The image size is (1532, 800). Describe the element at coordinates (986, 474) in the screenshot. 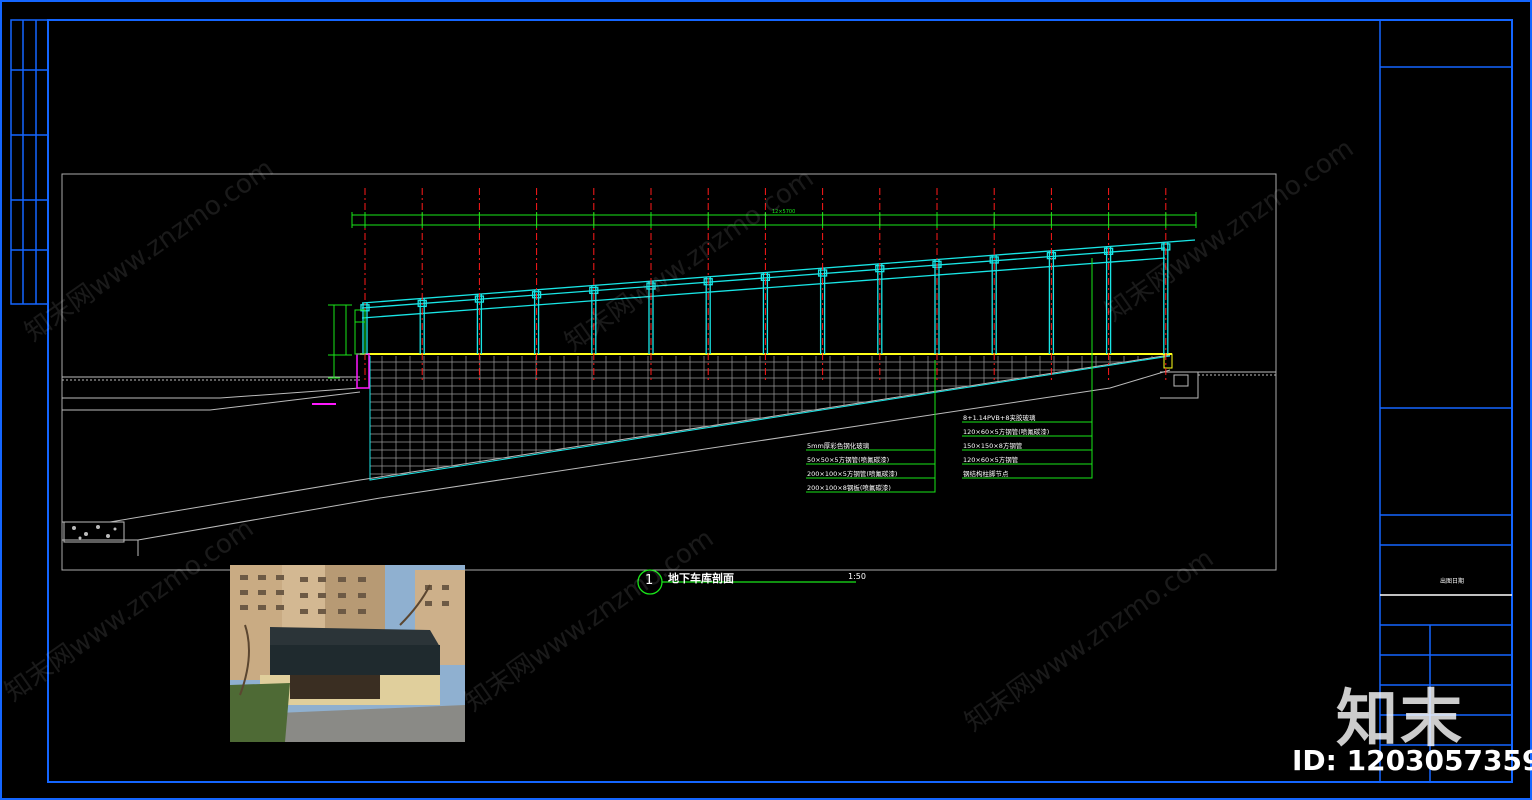

I see `annotation-text: 钢结构柱脚节点` at that location.